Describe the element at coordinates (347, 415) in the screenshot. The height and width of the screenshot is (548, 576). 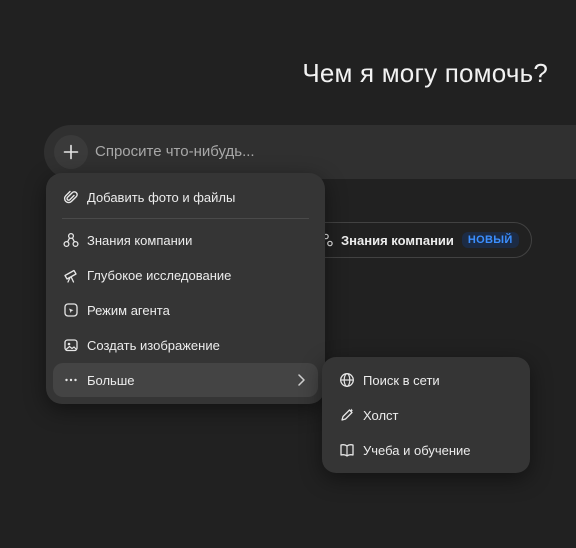
I see `pen-icon` at that location.